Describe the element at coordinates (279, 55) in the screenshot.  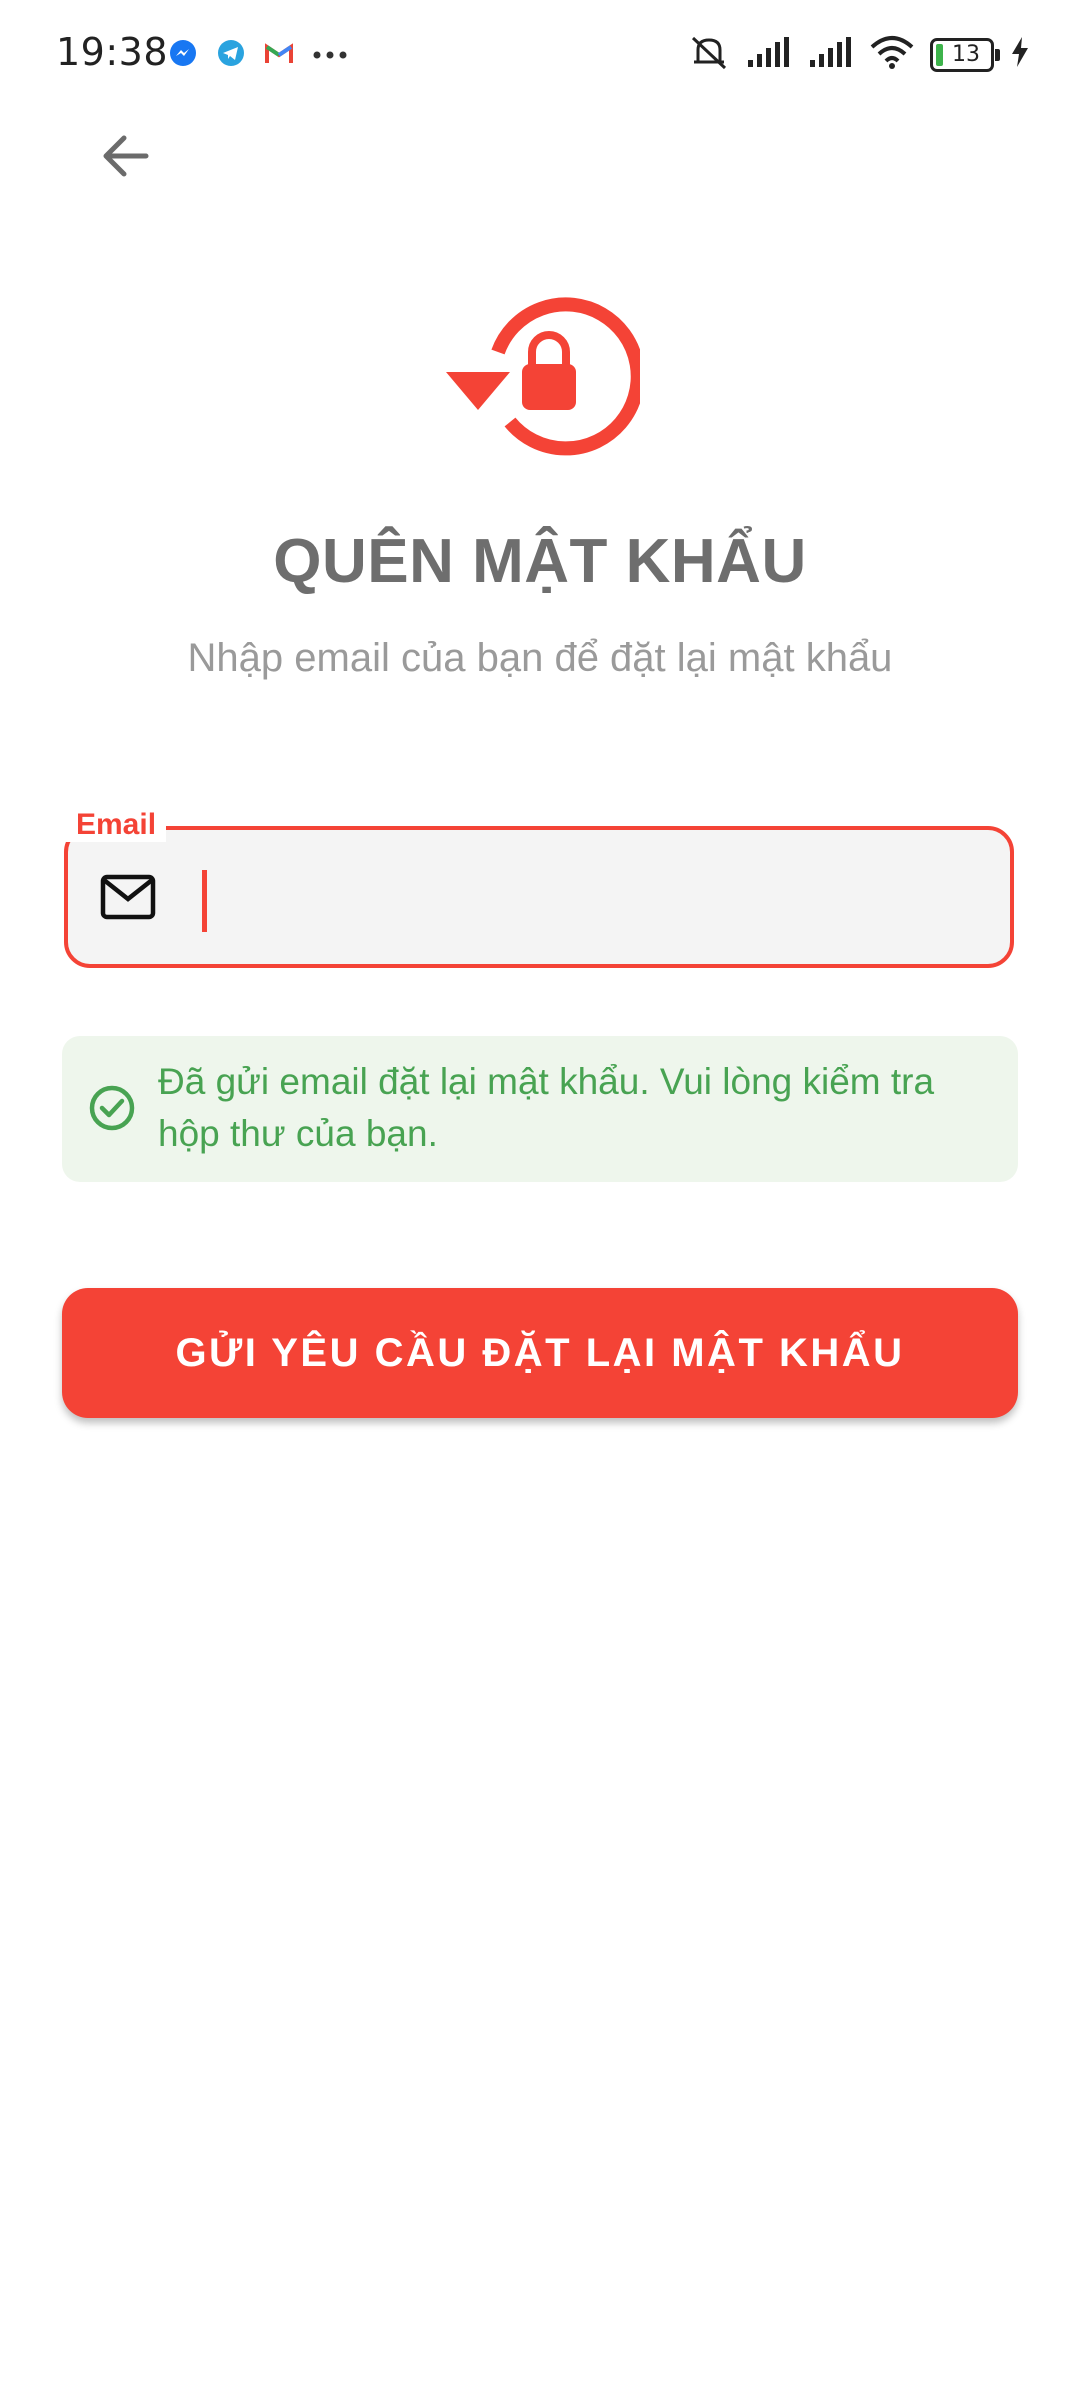
I see `gmail-icon` at that location.